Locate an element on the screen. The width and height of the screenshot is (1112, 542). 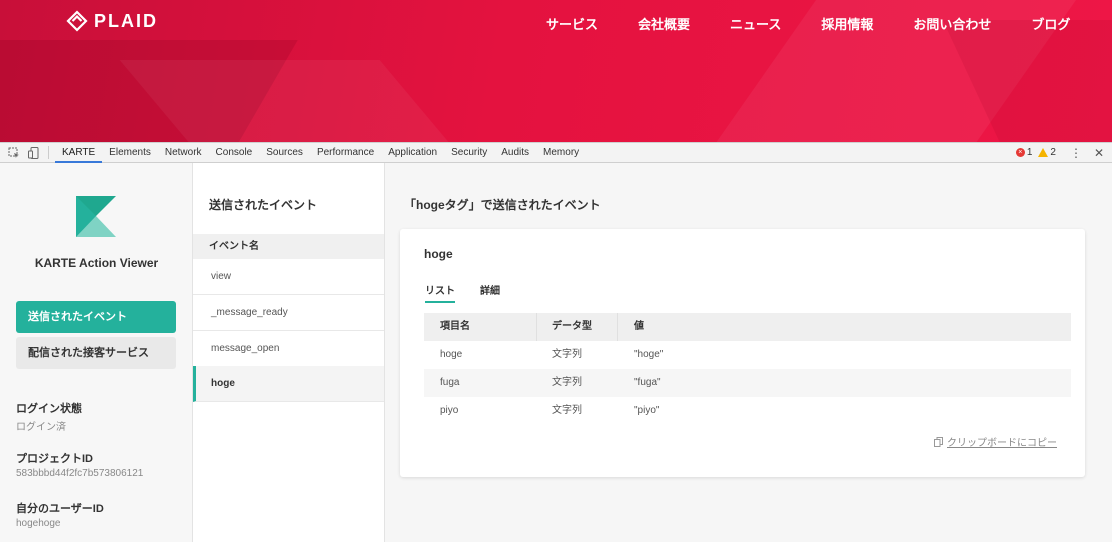
nav-link-company: 会社概要 is located at coordinates (664, 23).